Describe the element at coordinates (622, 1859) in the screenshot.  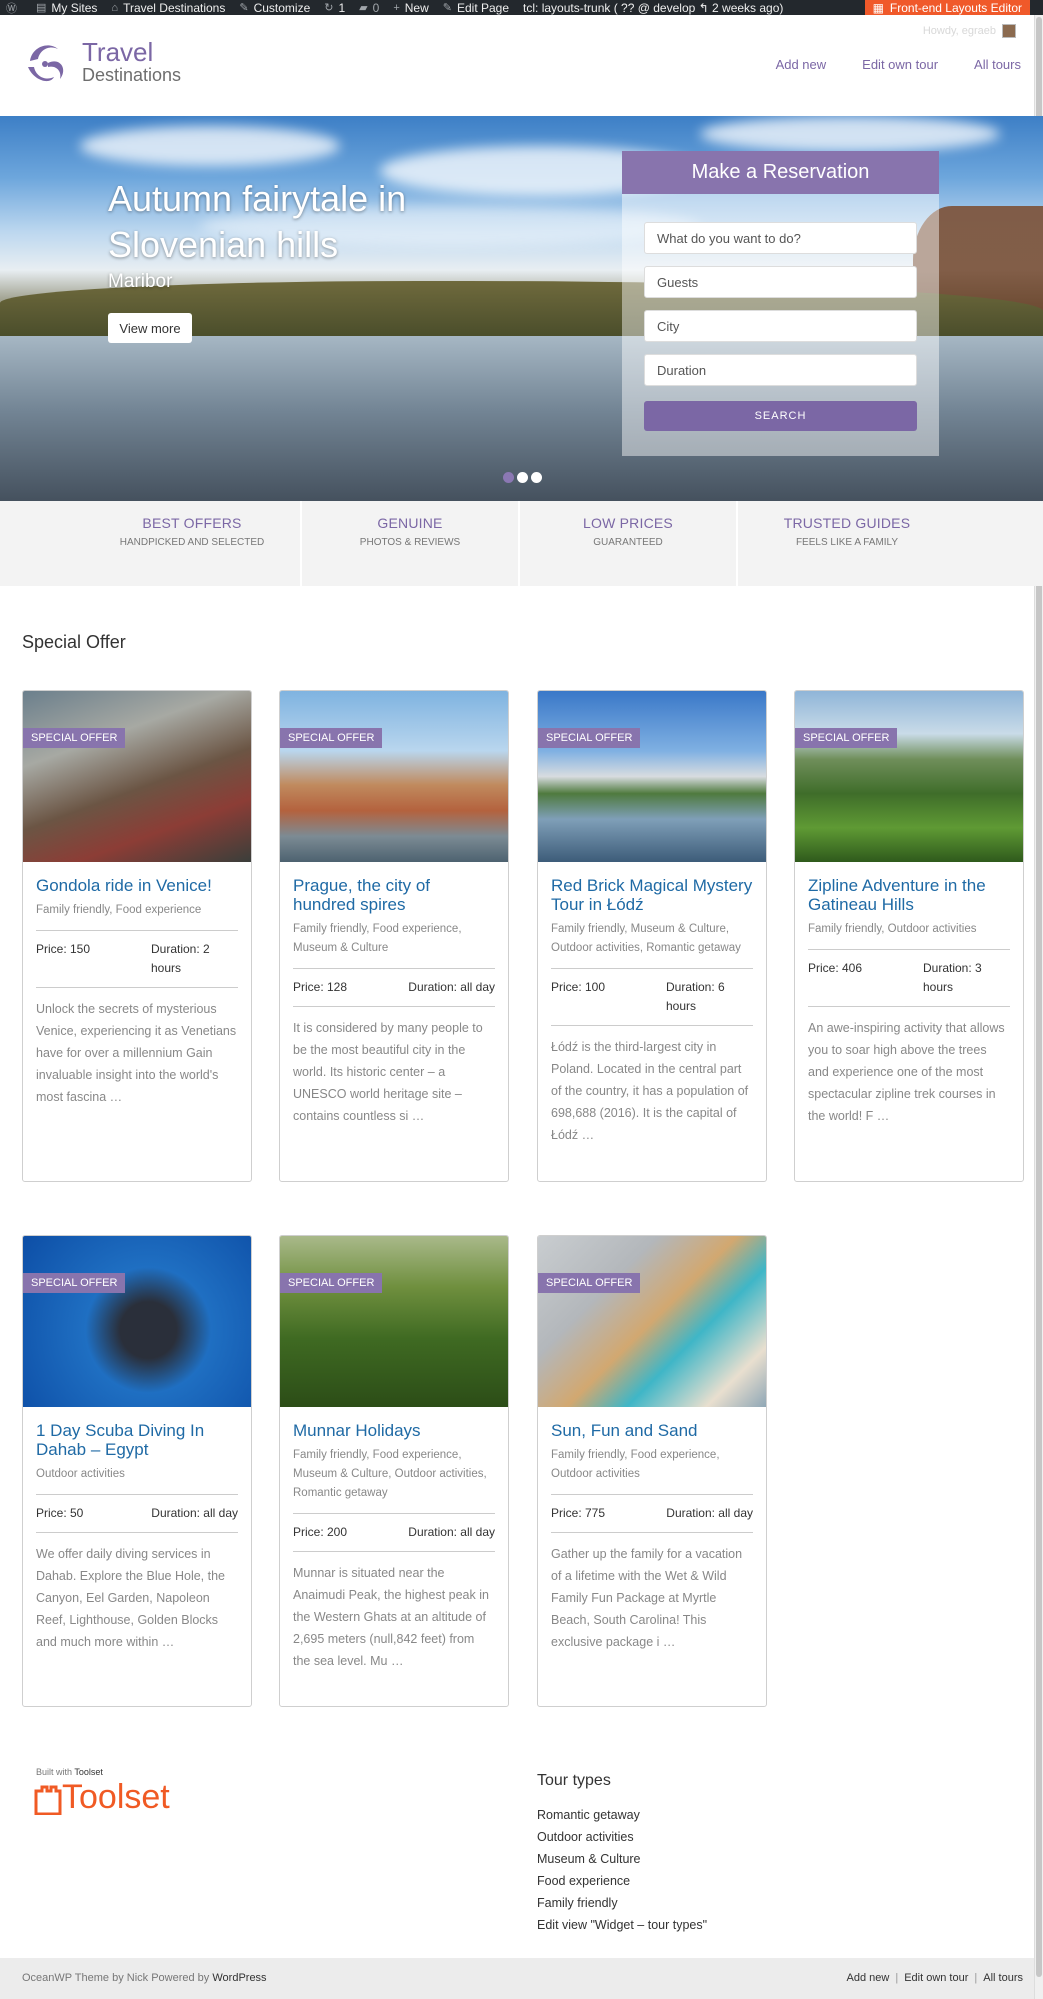
I see `tour-type-link: Museum & Culture` at that location.